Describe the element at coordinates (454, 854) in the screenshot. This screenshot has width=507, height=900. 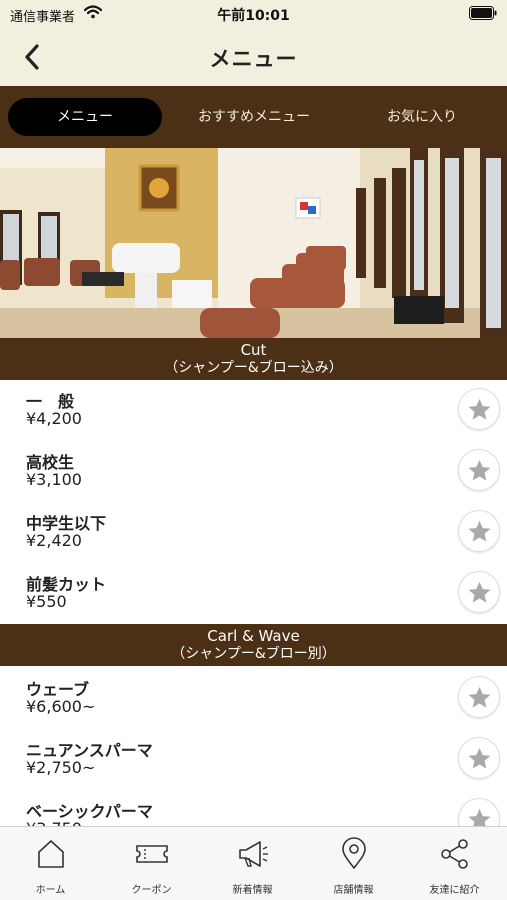
I see `share-icon` at that location.